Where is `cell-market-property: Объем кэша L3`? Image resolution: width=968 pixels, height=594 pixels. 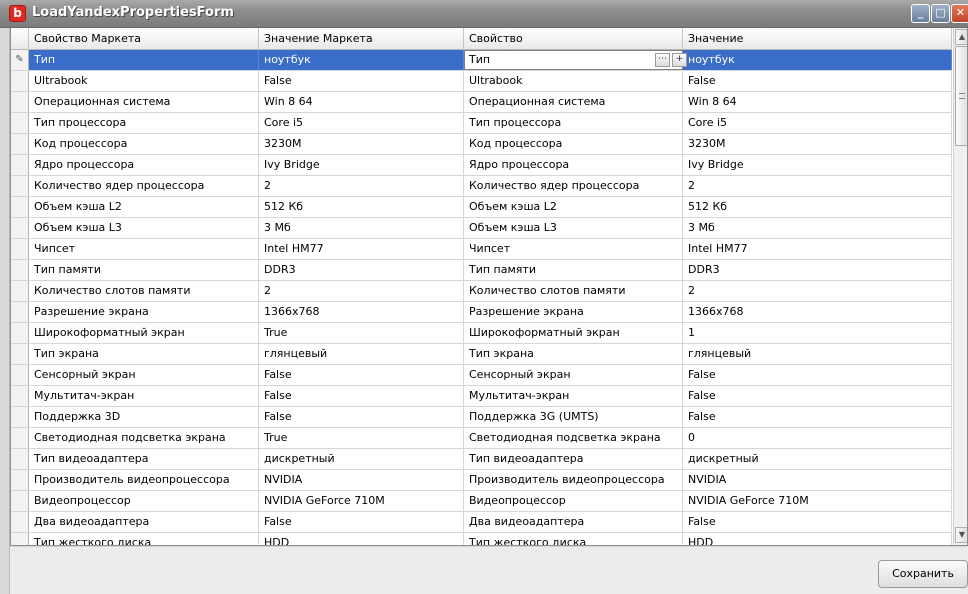
cell-market-property: Объем кэша L3 is located at coordinates (144, 228).